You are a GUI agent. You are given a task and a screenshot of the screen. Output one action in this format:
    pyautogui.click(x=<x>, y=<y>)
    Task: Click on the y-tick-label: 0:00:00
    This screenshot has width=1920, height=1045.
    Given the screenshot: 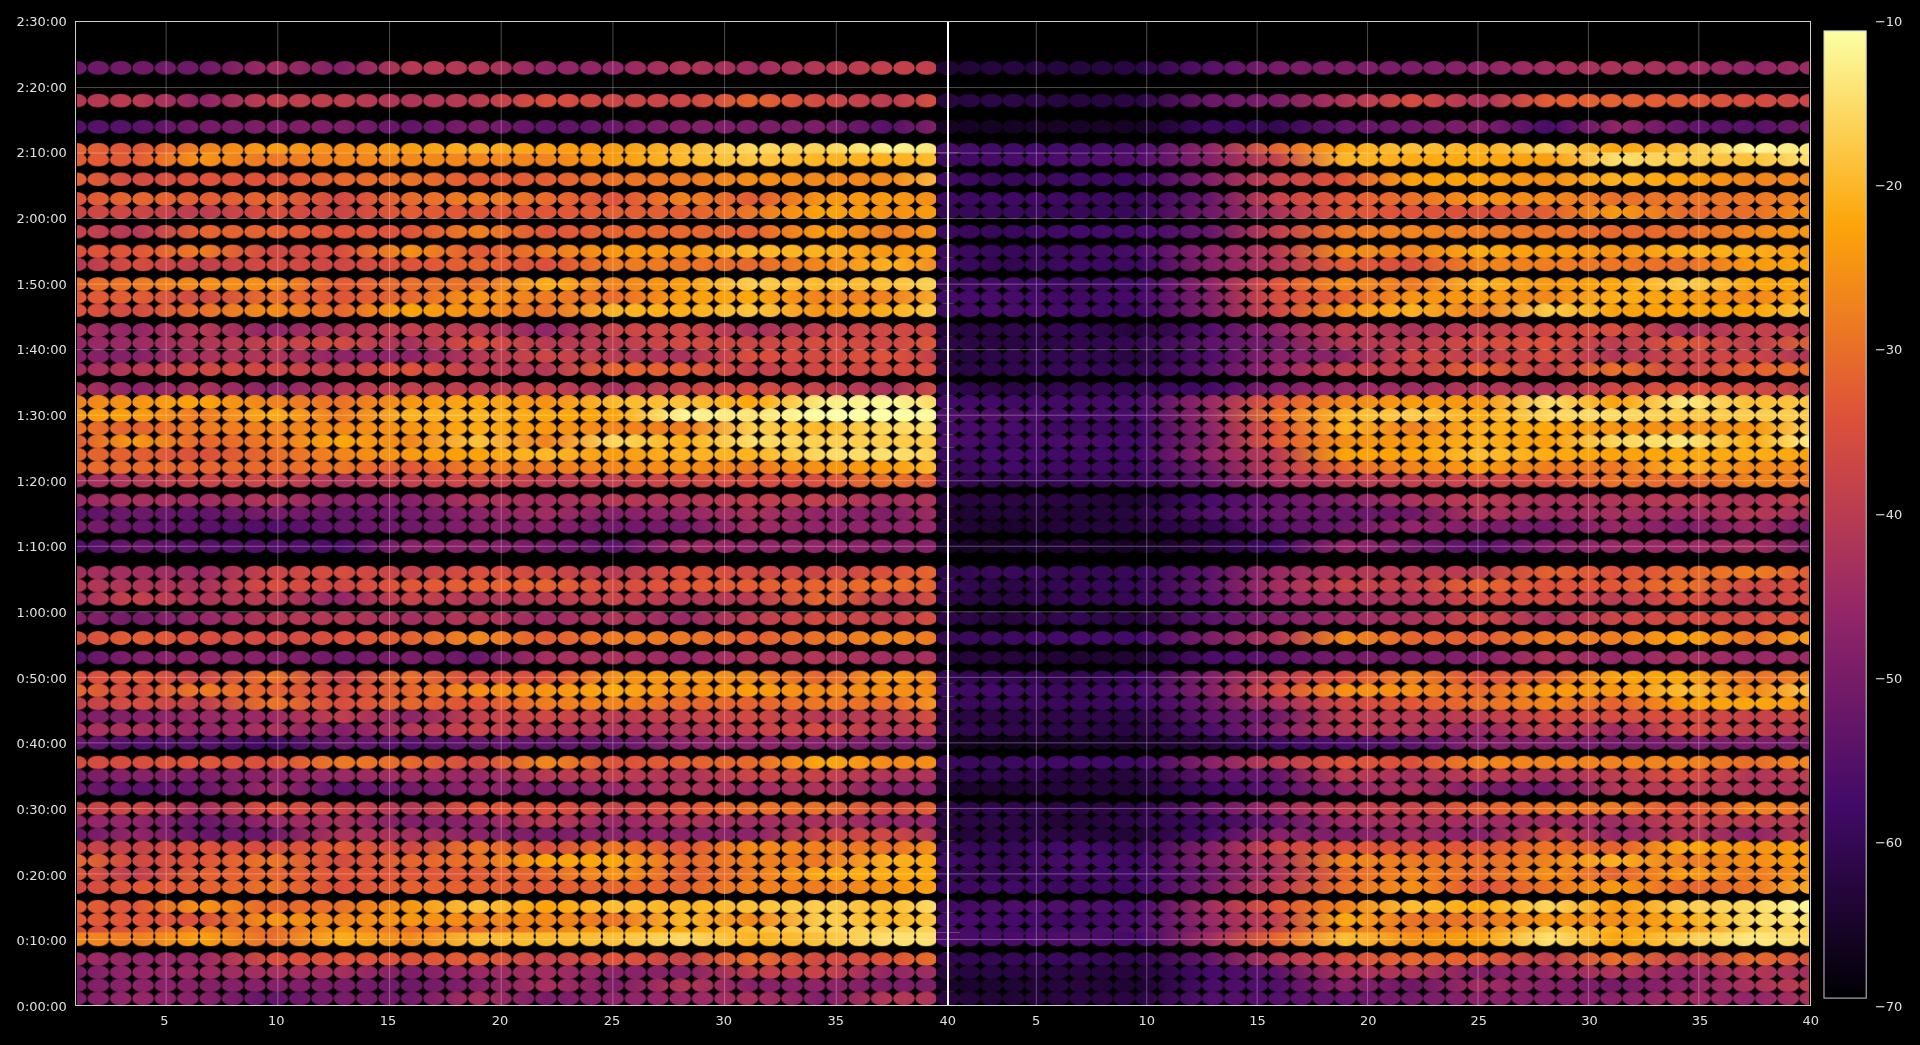 What is the action you would take?
    pyautogui.click(x=41, y=1006)
    